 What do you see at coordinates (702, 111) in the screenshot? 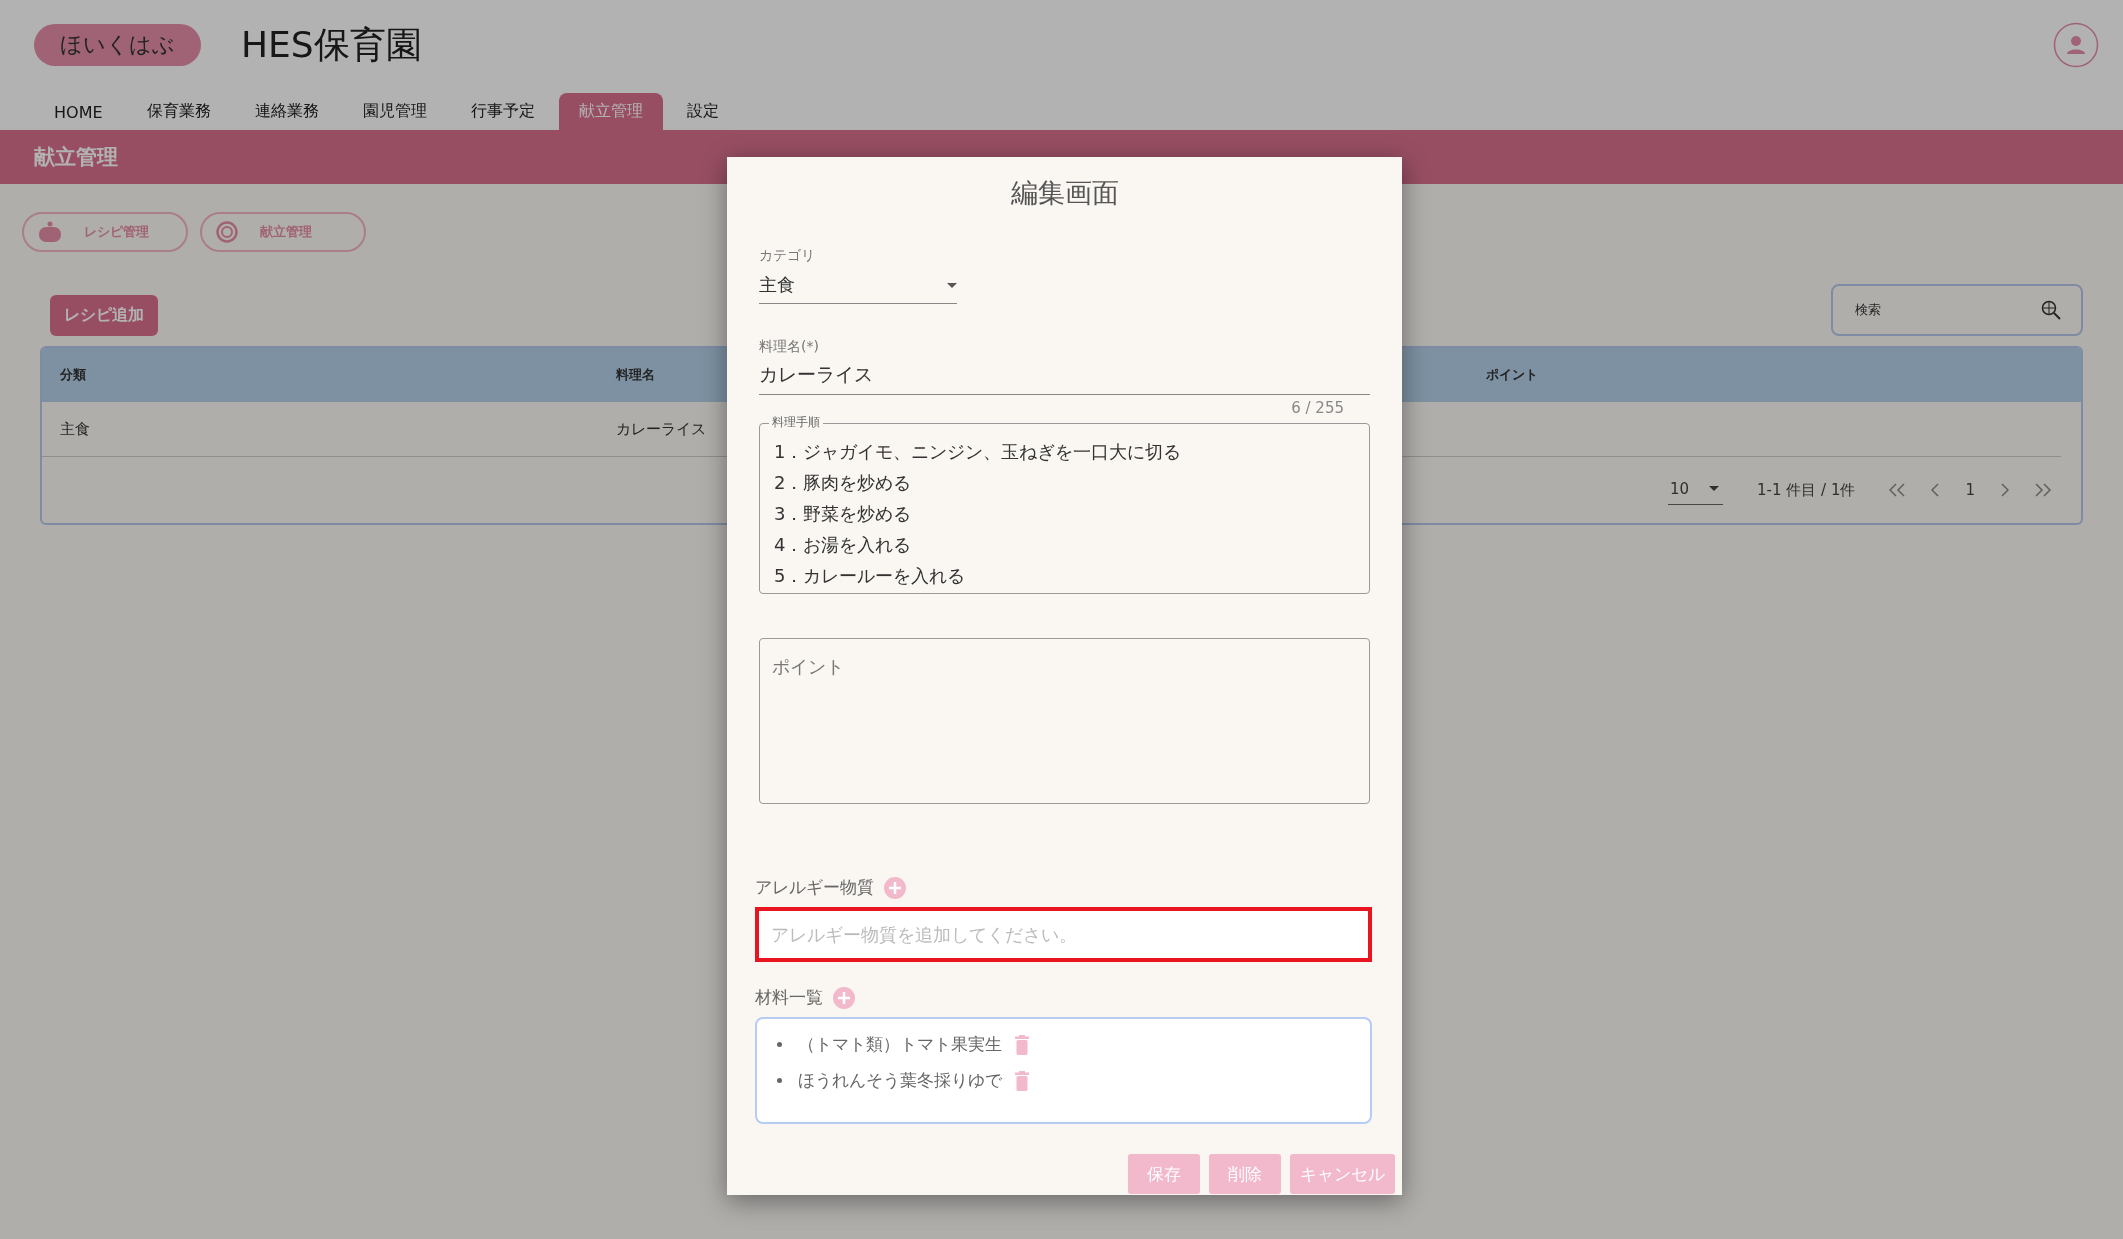
I see `nav-tab: 設定` at bounding box center [702, 111].